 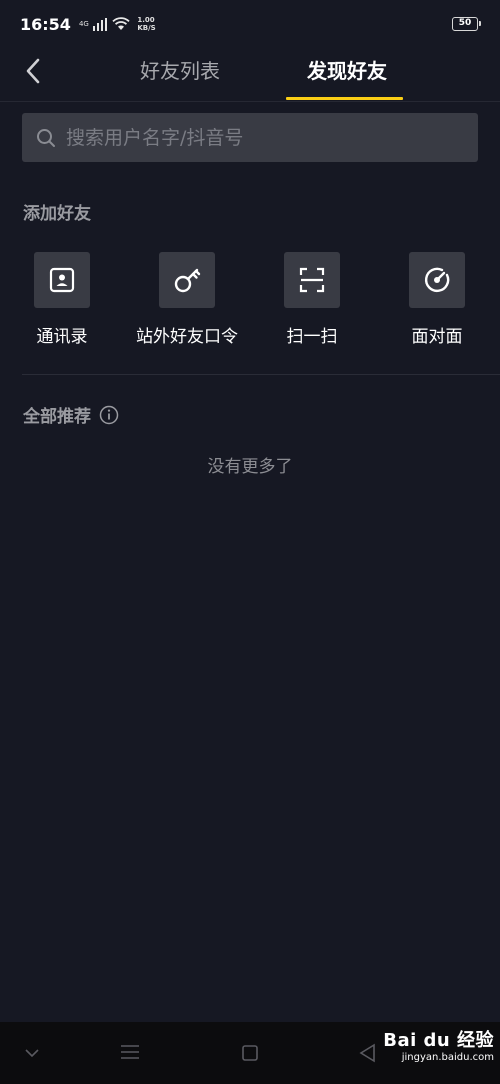 I want to click on tab-friend-list: 好友列表, so click(x=180, y=71).